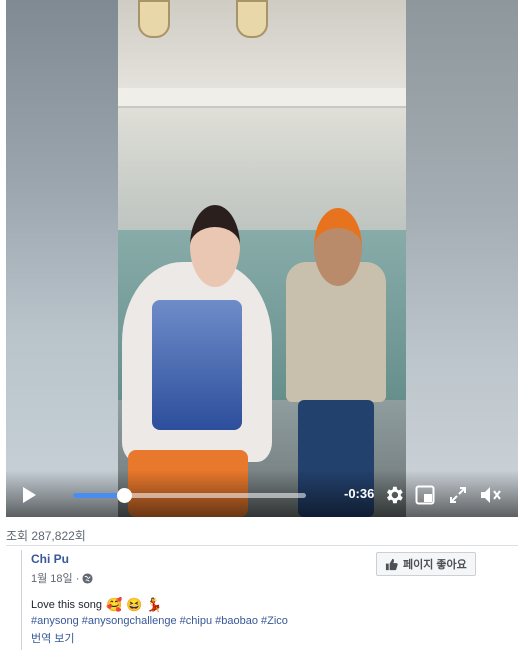 This screenshot has width=518, height=656. I want to click on settings-button, so click(394, 495).